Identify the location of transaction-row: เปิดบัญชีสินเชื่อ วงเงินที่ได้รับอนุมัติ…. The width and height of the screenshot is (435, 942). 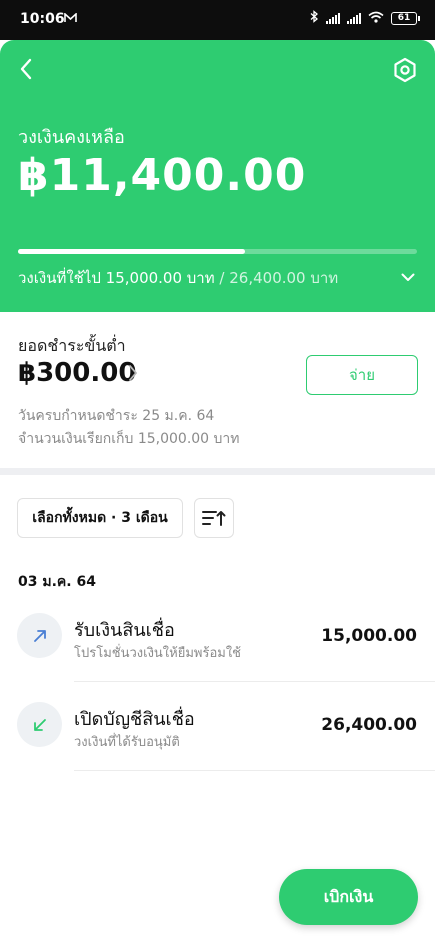
(217, 726).